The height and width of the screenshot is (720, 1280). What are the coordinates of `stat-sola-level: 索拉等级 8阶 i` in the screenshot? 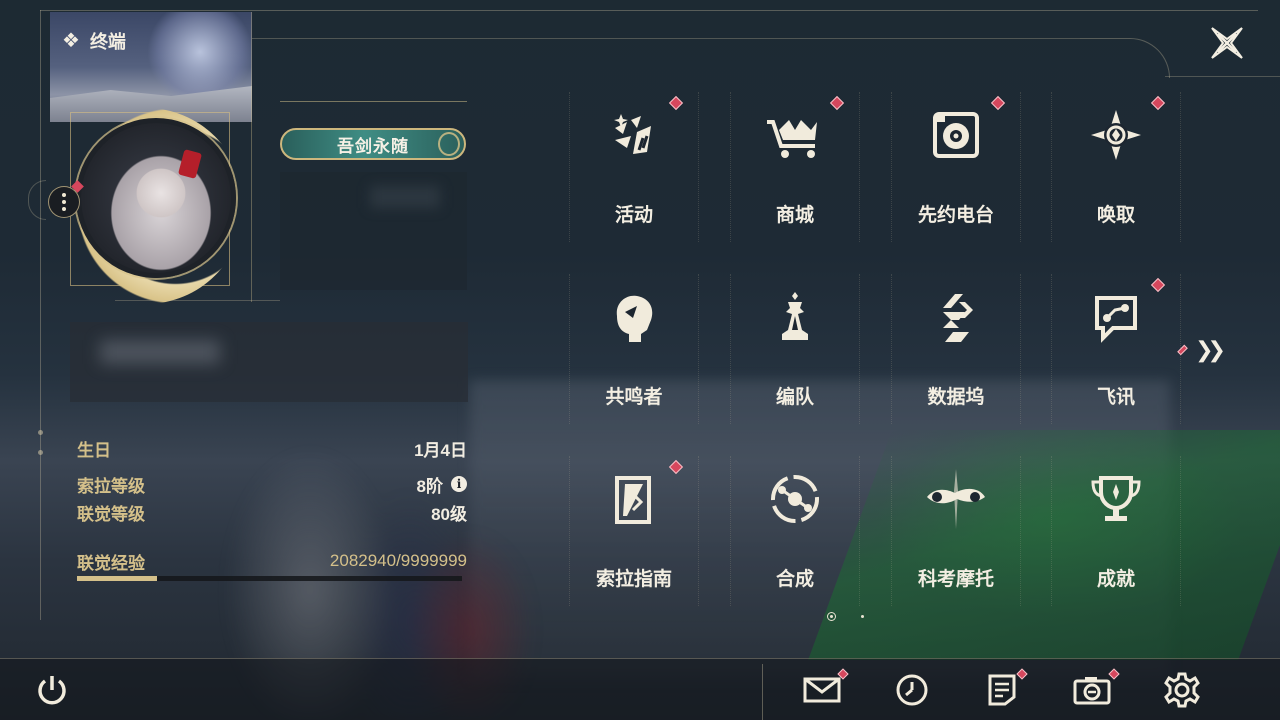 It's located at (272, 484).